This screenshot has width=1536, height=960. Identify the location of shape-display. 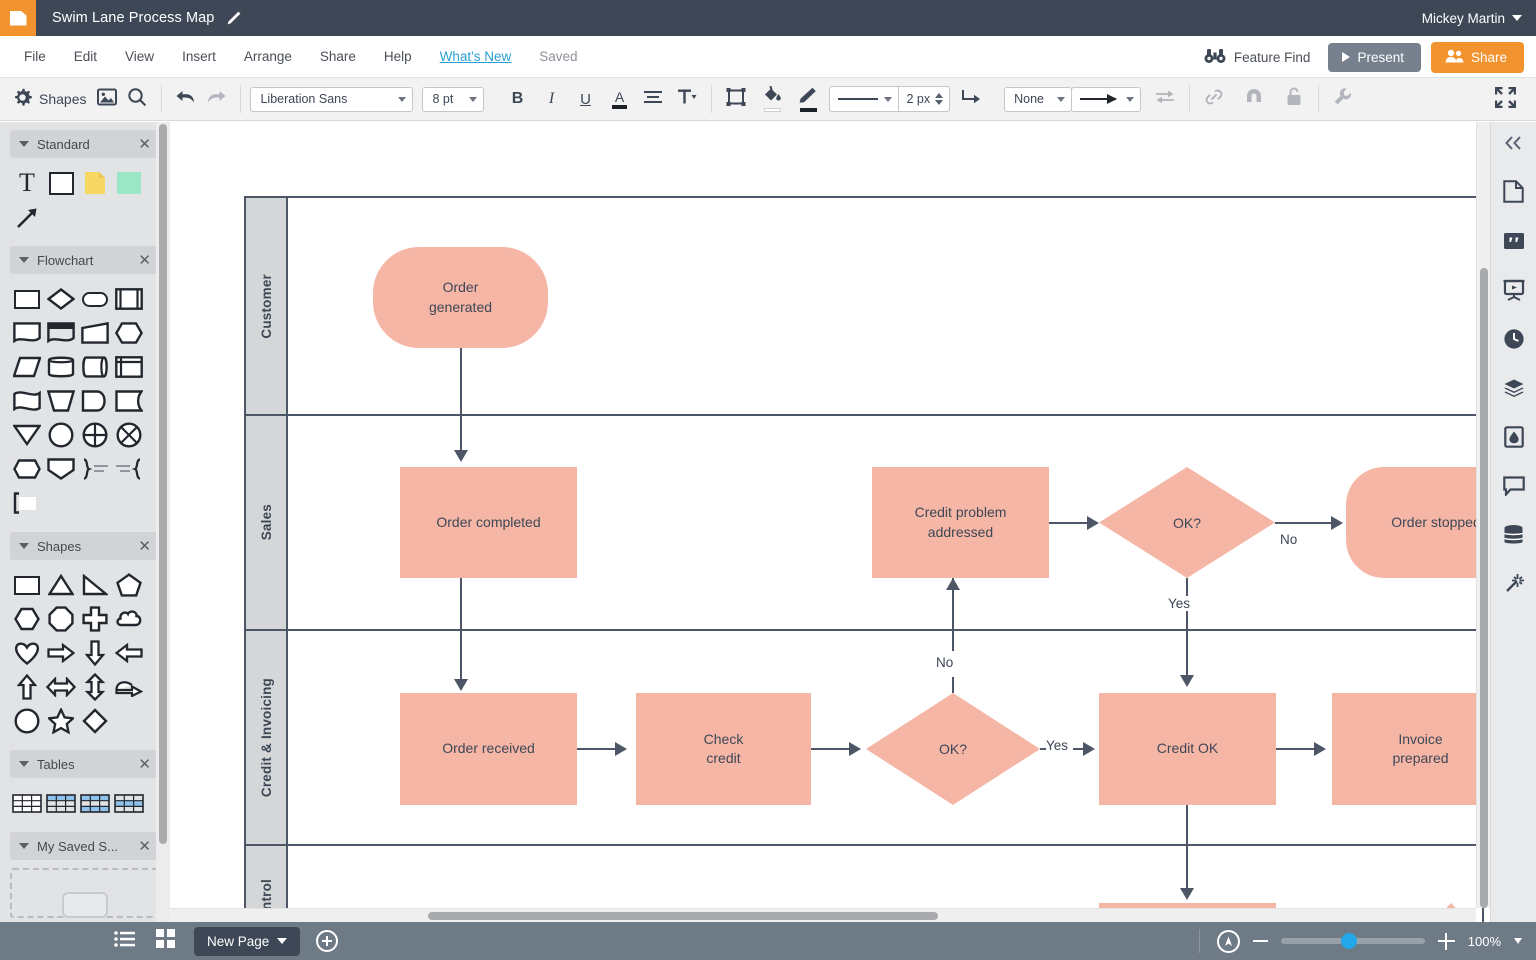
(95, 401).